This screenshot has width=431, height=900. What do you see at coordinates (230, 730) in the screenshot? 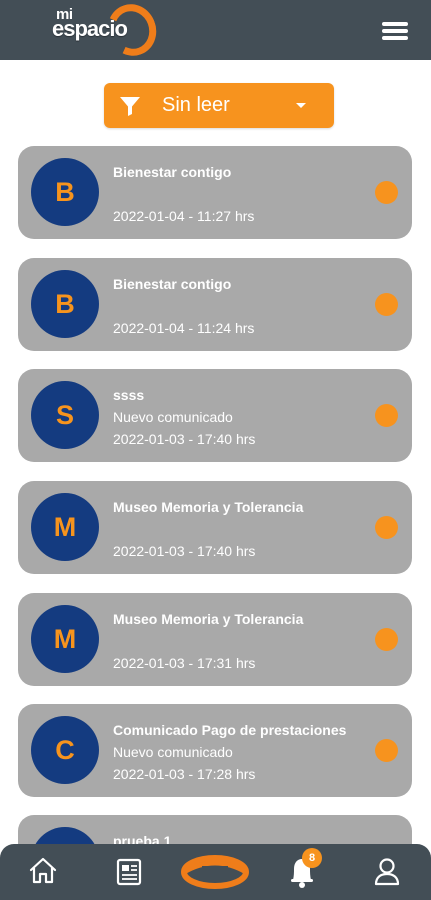
I see `notification-title: Comunicado Pago de prestaciones` at bounding box center [230, 730].